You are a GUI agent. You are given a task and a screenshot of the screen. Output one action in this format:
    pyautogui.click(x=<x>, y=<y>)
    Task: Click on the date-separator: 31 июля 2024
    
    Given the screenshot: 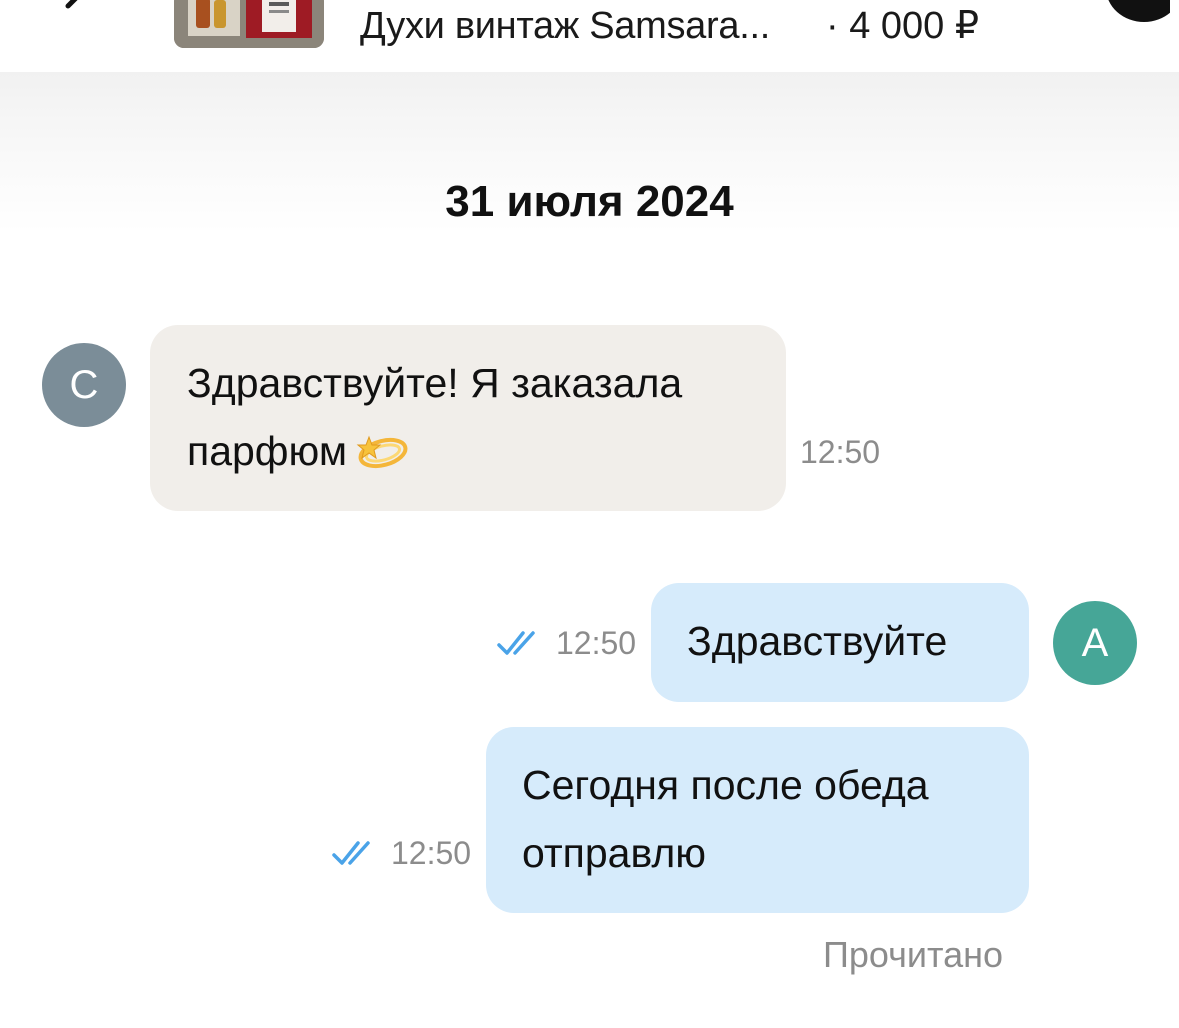 What is the action you would take?
    pyautogui.click(x=589, y=201)
    